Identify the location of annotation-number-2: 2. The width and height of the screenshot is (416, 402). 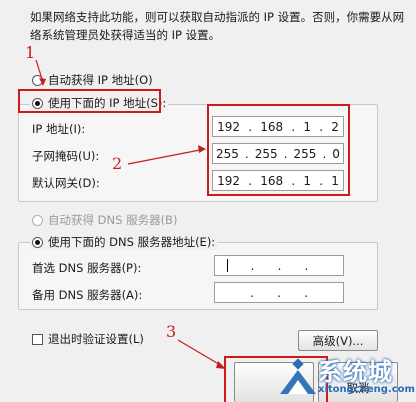
(117, 163).